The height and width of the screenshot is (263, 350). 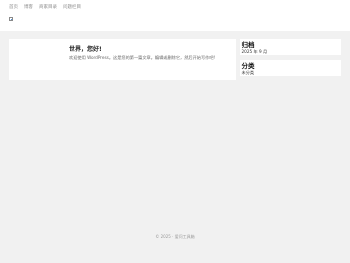 I want to click on main-nav: 首页 博客 商家目录 问题栏目, so click(x=45, y=8).